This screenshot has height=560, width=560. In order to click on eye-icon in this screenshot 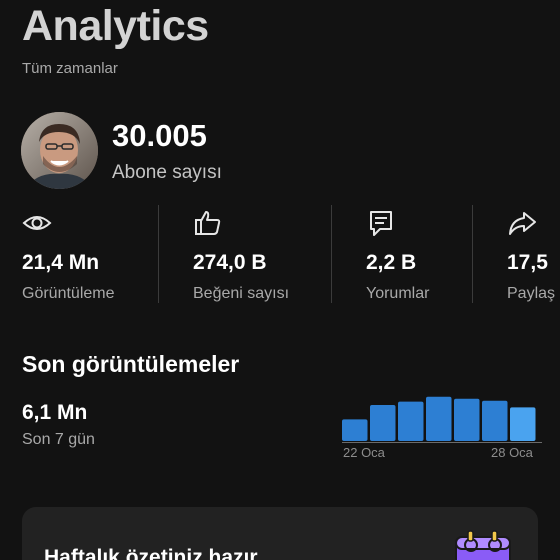, I will do `click(37, 223)`.